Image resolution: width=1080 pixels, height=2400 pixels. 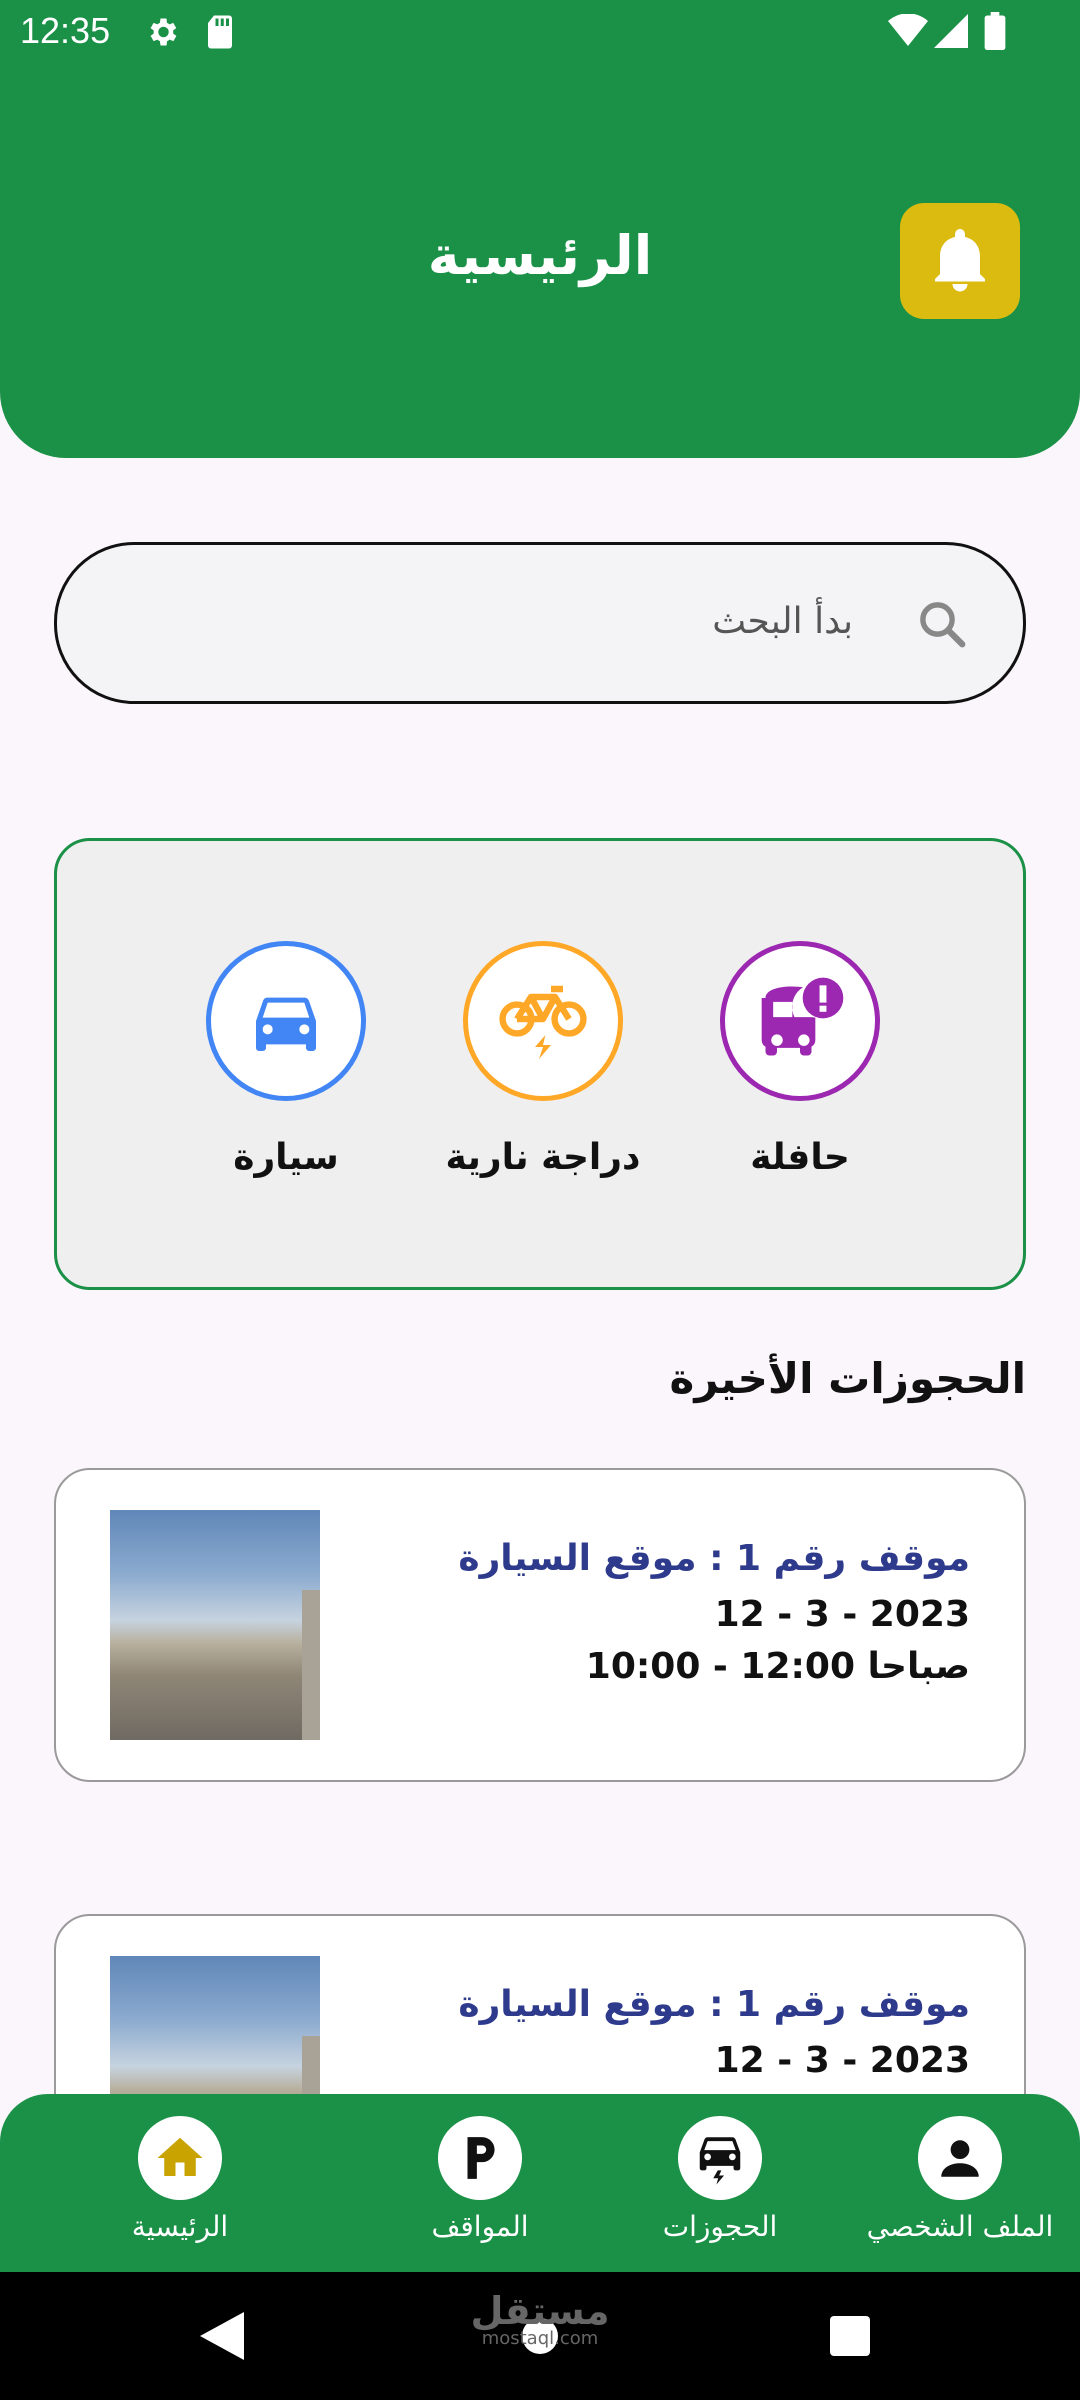 I want to click on electric-bike-icon, so click(x=543, y=1021).